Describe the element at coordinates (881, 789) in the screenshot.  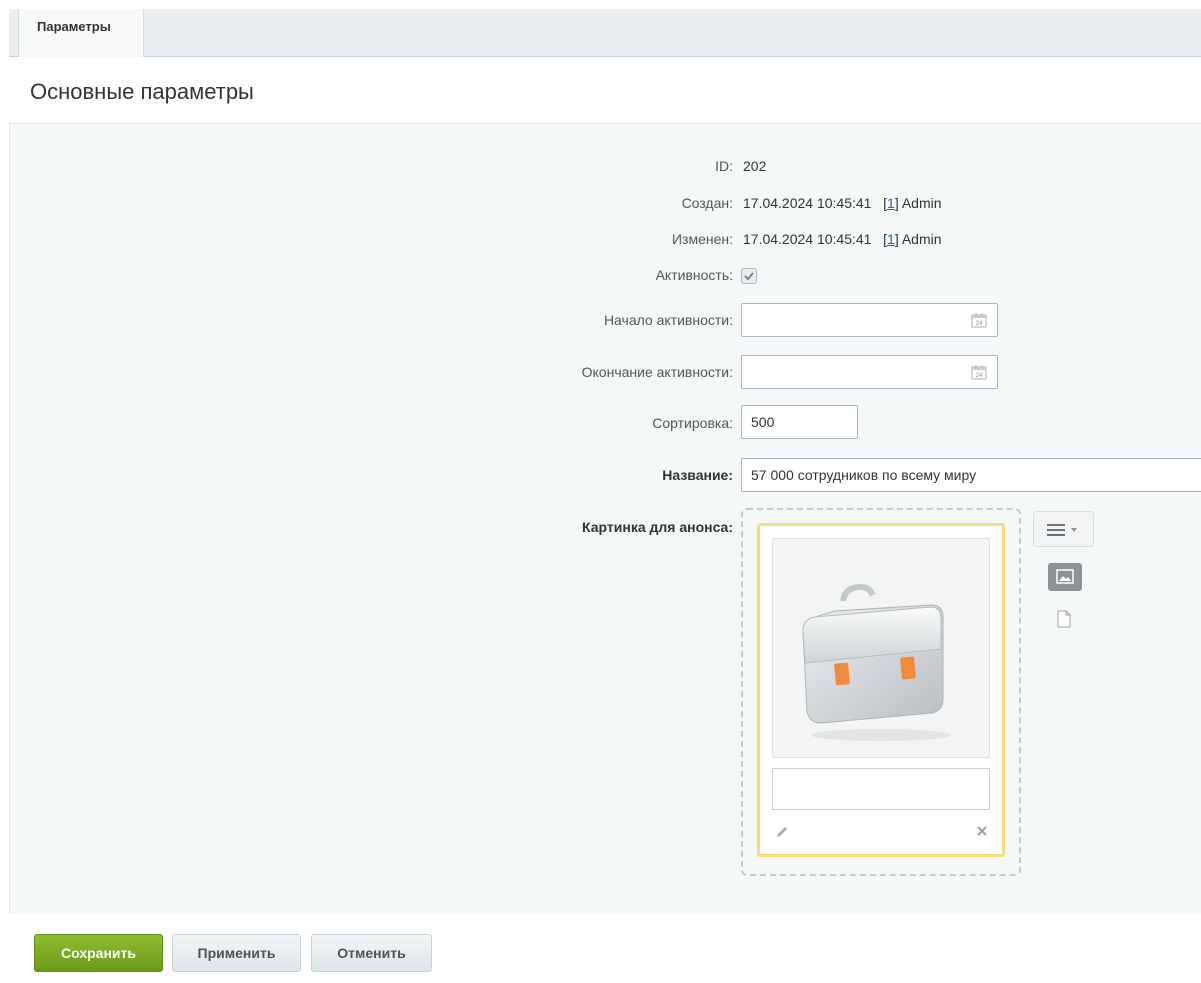
I see `image-description-input` at that location.